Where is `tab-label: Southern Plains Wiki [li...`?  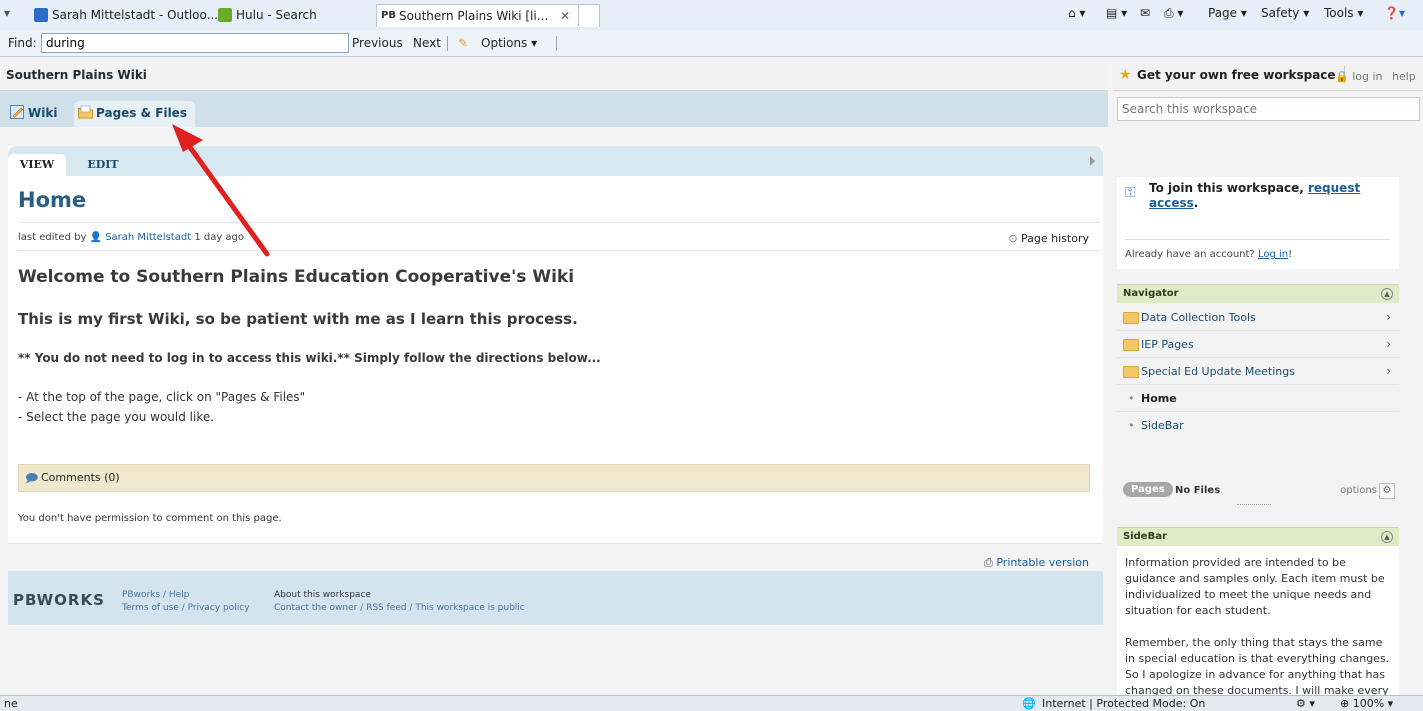 tab-label: Southern Plains Wiki [li... is located at coordinates (474, 16).